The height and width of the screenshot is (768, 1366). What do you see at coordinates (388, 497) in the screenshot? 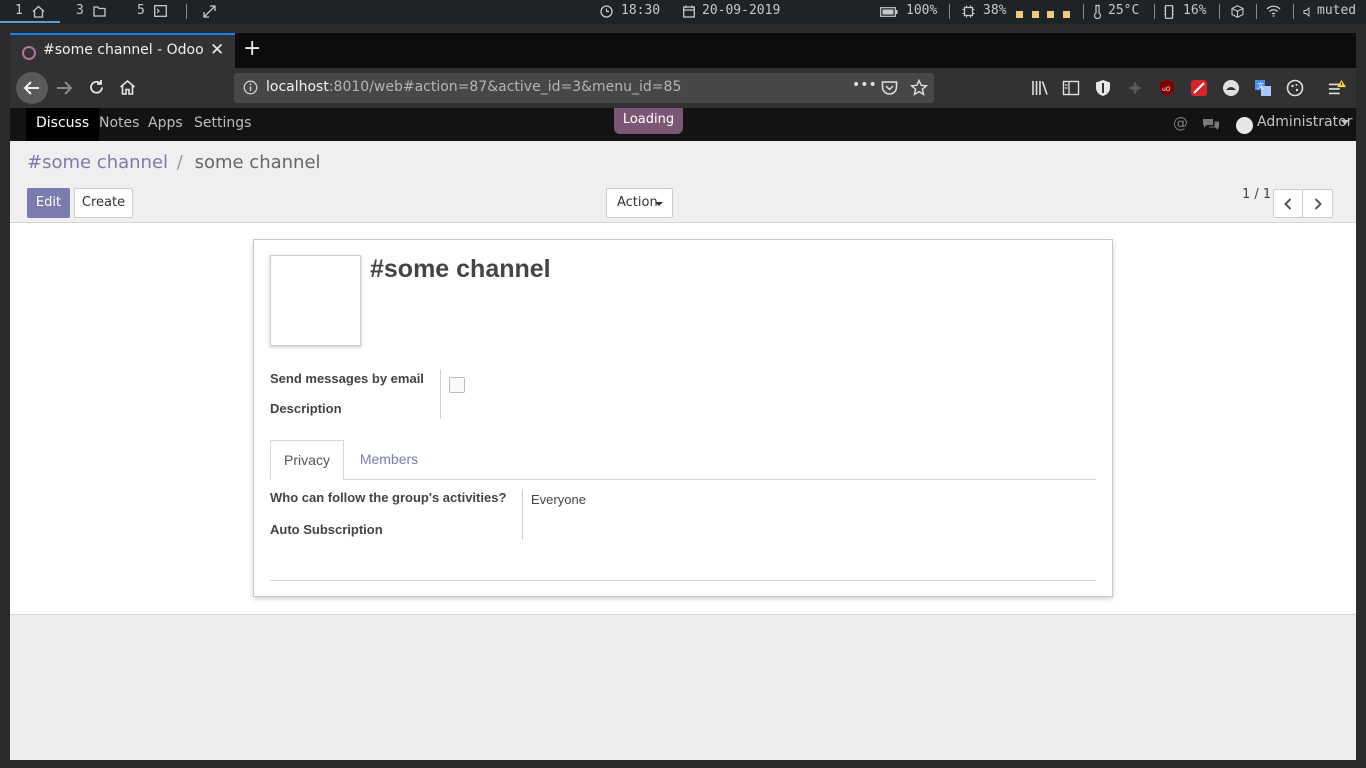
I see `follow-permission-label: Who can follow the group's activities?` at bounding box center [388, 497].